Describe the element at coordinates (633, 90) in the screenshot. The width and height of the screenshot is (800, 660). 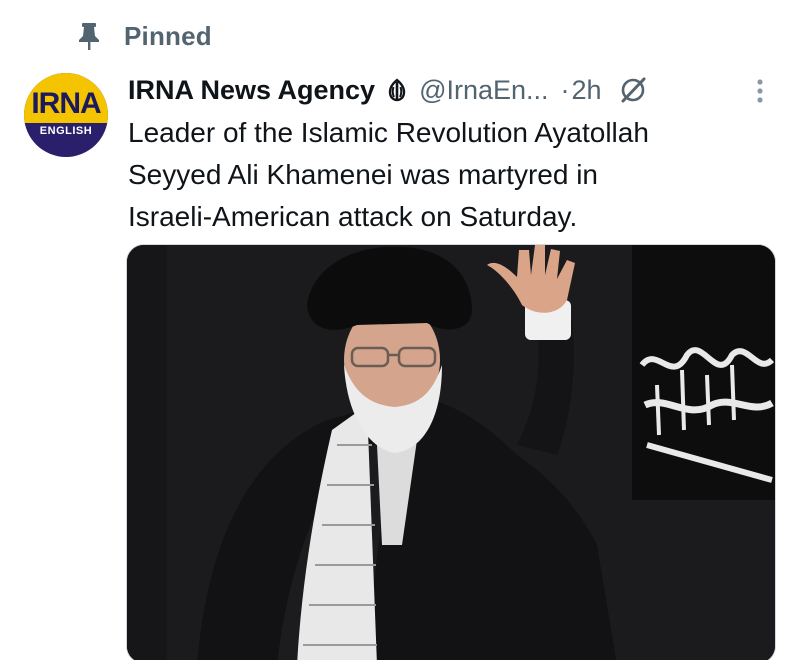
I see `grok-icon` at that location.